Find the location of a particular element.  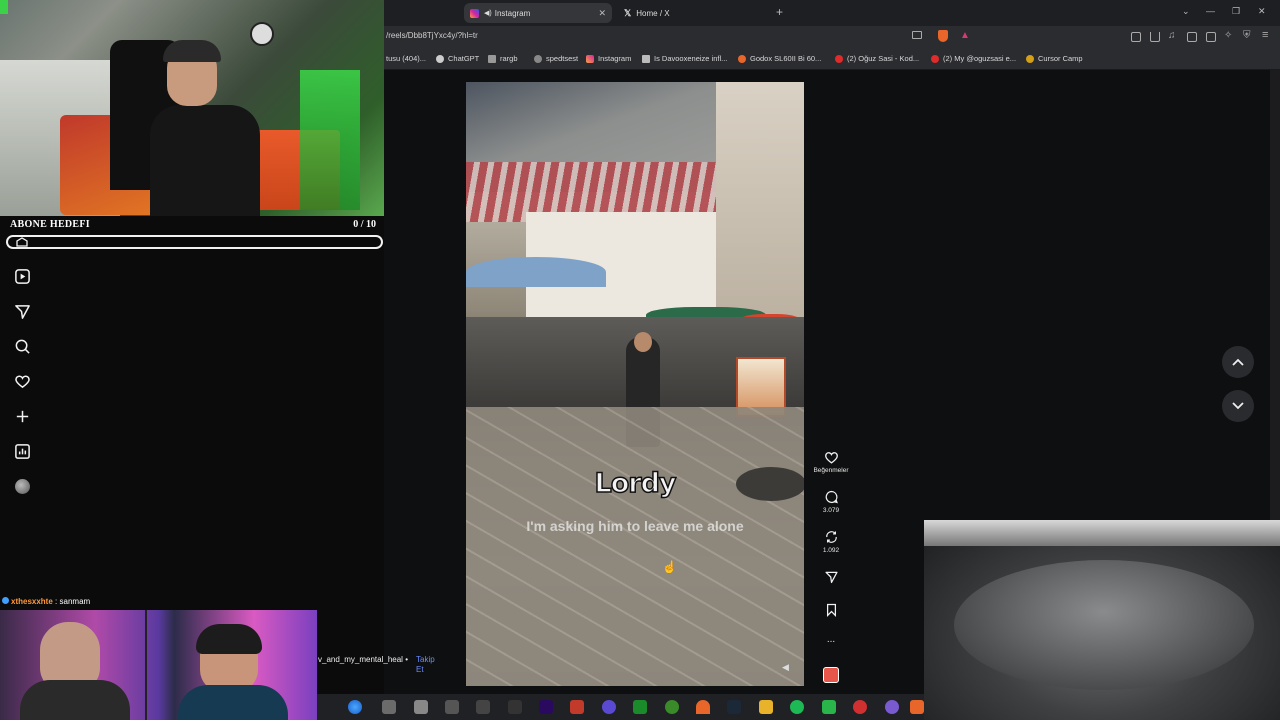

comment-button: 3.079 is located at coordinates (831, 502).